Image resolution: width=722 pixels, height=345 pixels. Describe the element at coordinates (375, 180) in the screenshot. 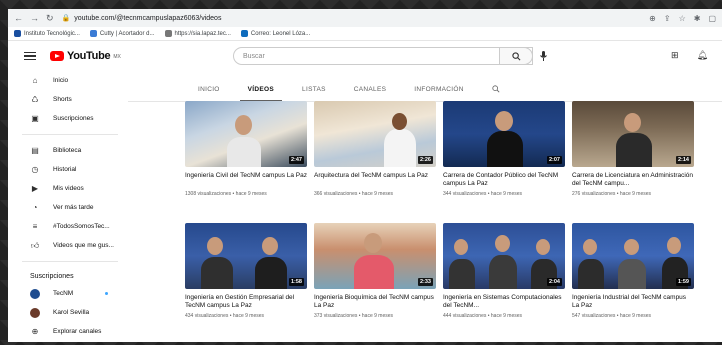

I see `video-title: Arquitectura del TecNM campus La Paz` at that location.